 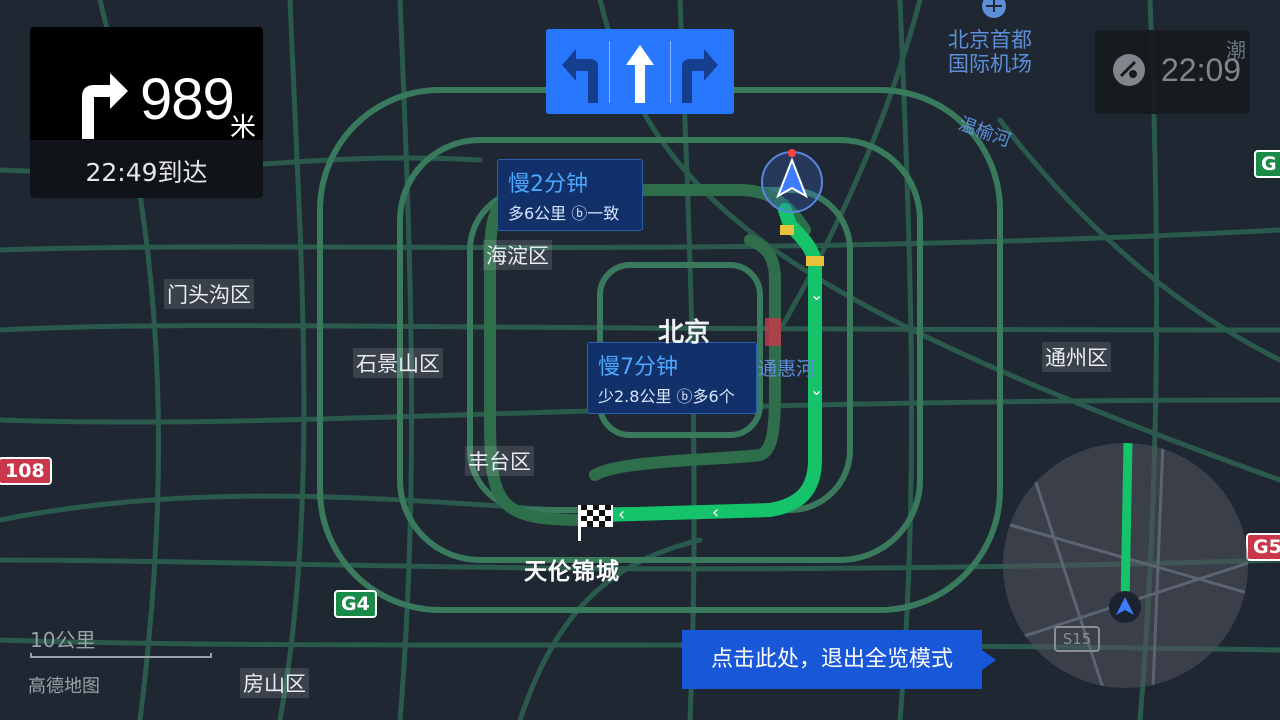 I want to click on edge-place-label: 潮, so click(x=1236, y=50).